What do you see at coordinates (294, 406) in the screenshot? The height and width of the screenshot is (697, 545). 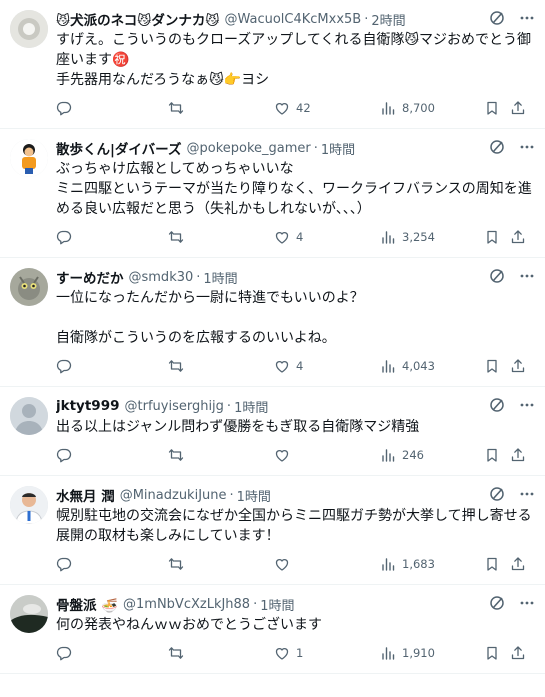 I see `tweet-header: jktyt999 @trfuyiserghijg · 1時間` at bounding box center [294, 406].